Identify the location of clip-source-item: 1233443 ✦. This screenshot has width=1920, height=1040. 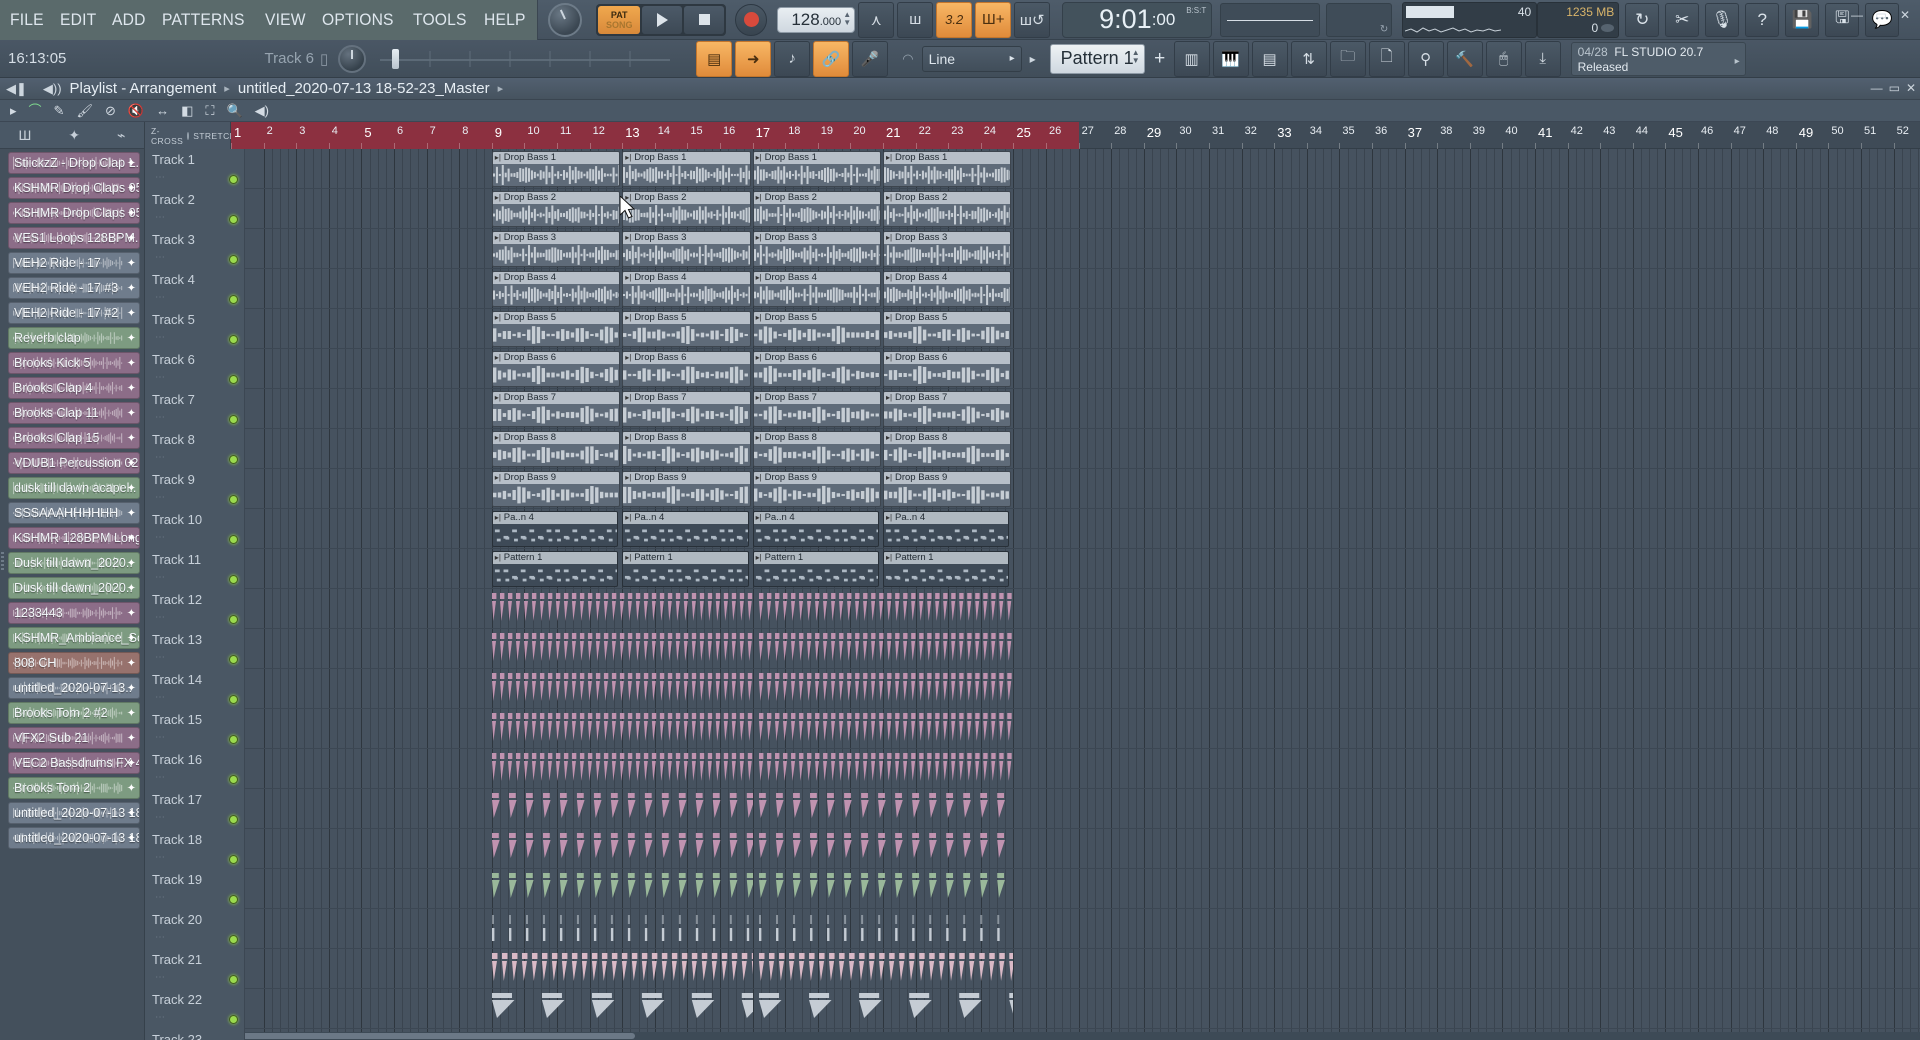
(74, 613).